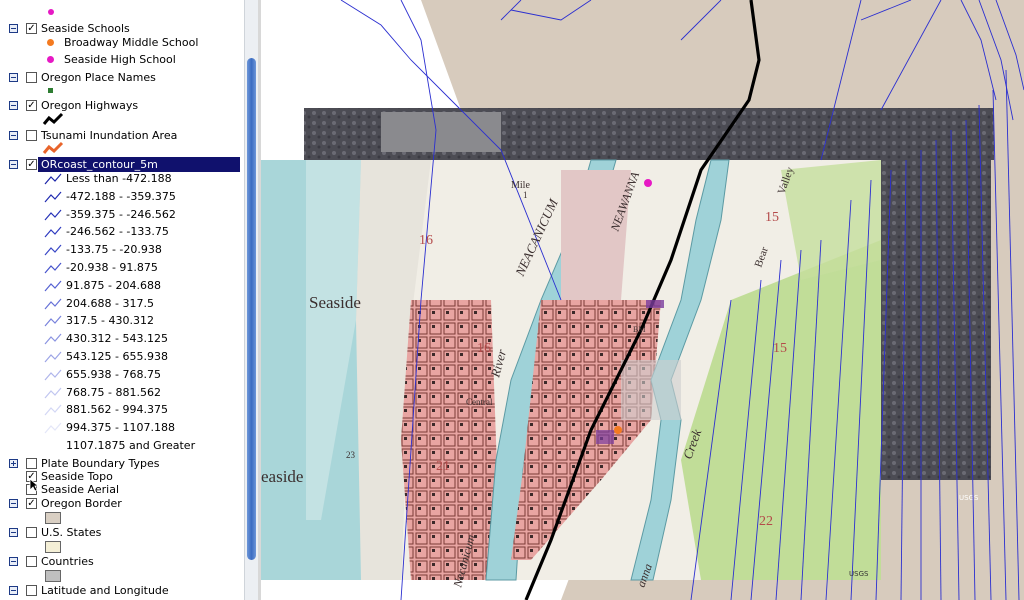 The width and height of the screenshot is (1024, 600). Describe the element at coordinates (122, 532) in the screenshot. I see `layer-us-states: U.S. States` at that location.